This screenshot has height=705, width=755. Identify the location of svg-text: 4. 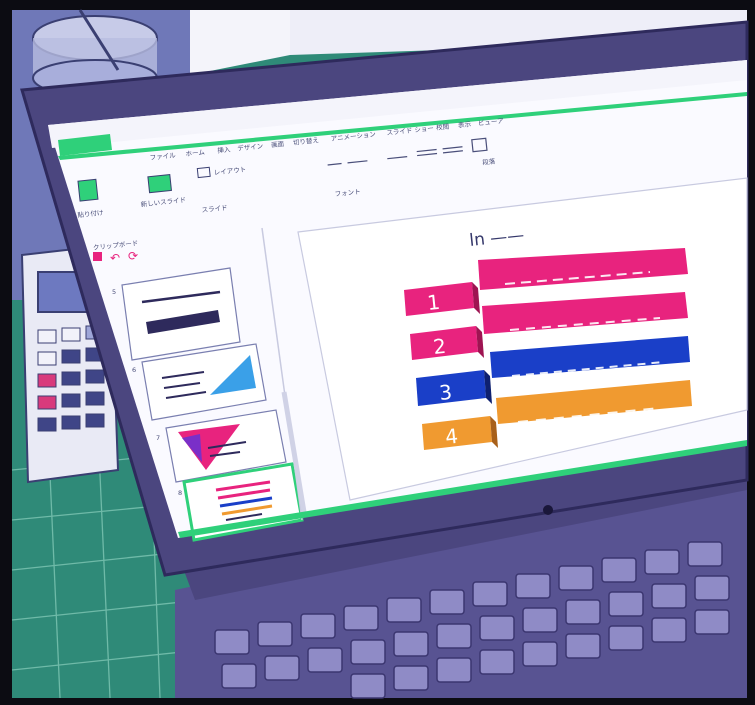
(451, 436).